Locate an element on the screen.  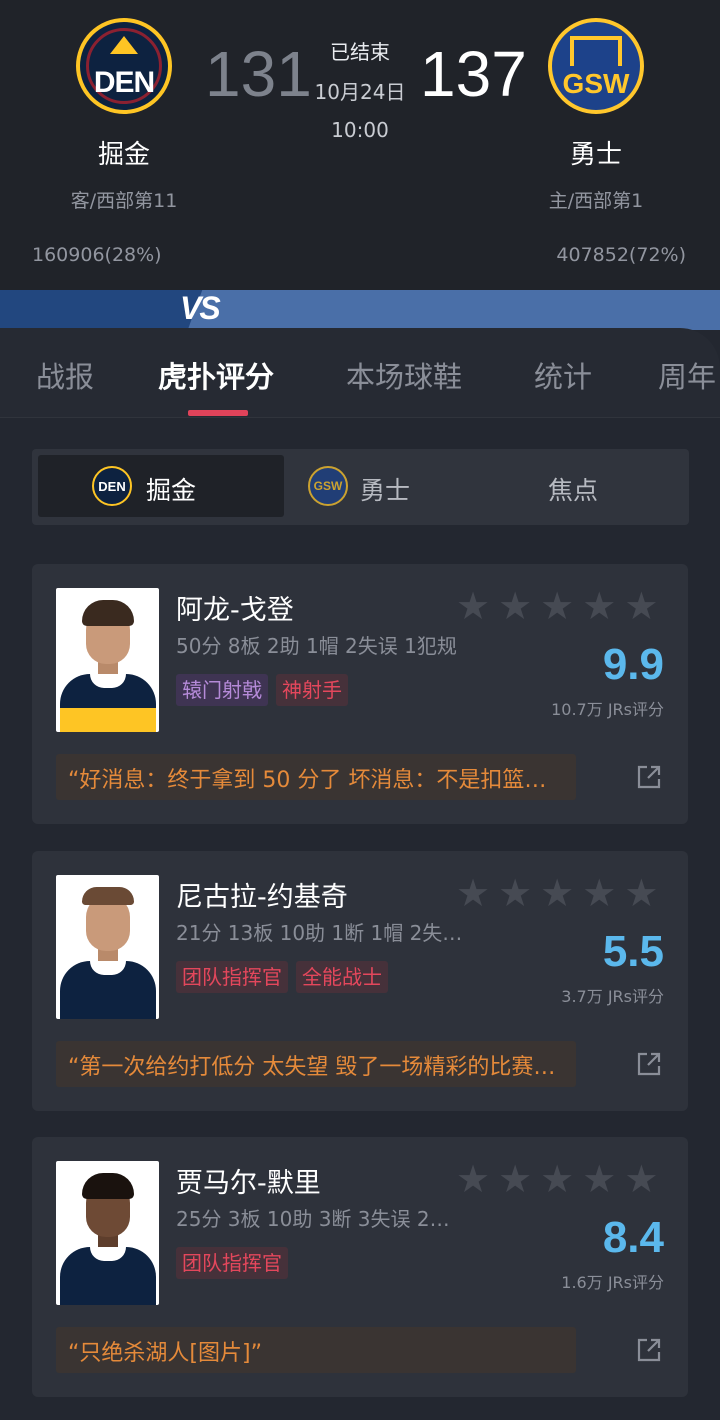
player-name: 贾马尔-默里 is located at coordinates (248, 1180).